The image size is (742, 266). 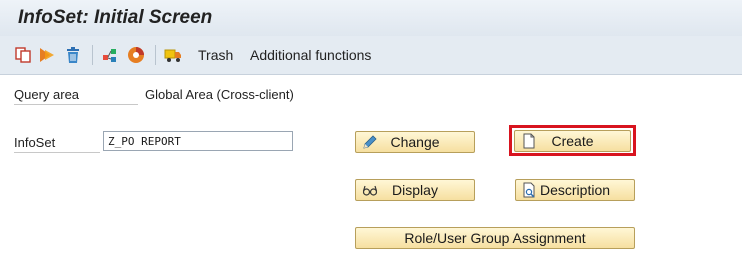 I want to click on description-button-label: Description, so click(x=575, y=190).